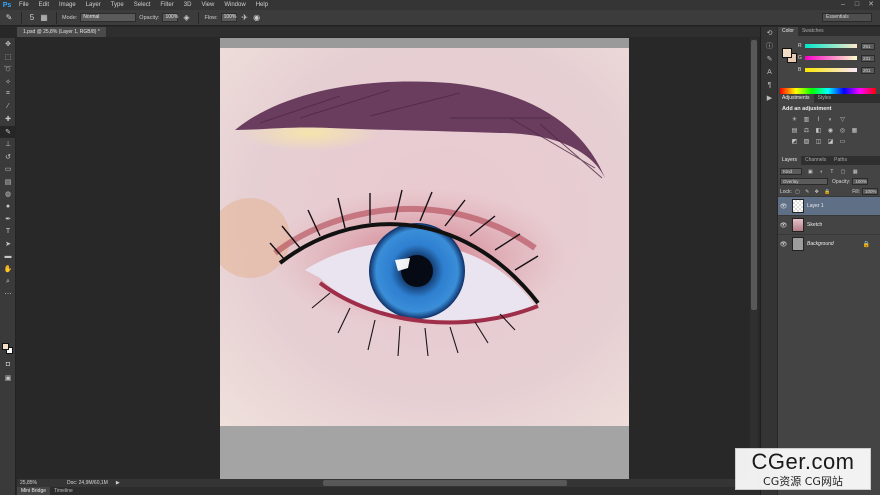  I want to click on black-white-icon: ◧, so click(818, 131).